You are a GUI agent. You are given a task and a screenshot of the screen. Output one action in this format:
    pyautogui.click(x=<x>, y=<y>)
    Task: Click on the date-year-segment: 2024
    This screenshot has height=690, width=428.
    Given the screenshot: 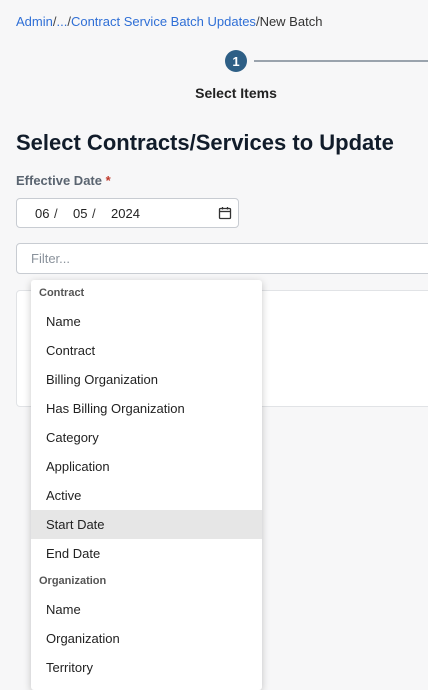 What is the action you would take?
    pyautogui.click(x=125, y=213)
    